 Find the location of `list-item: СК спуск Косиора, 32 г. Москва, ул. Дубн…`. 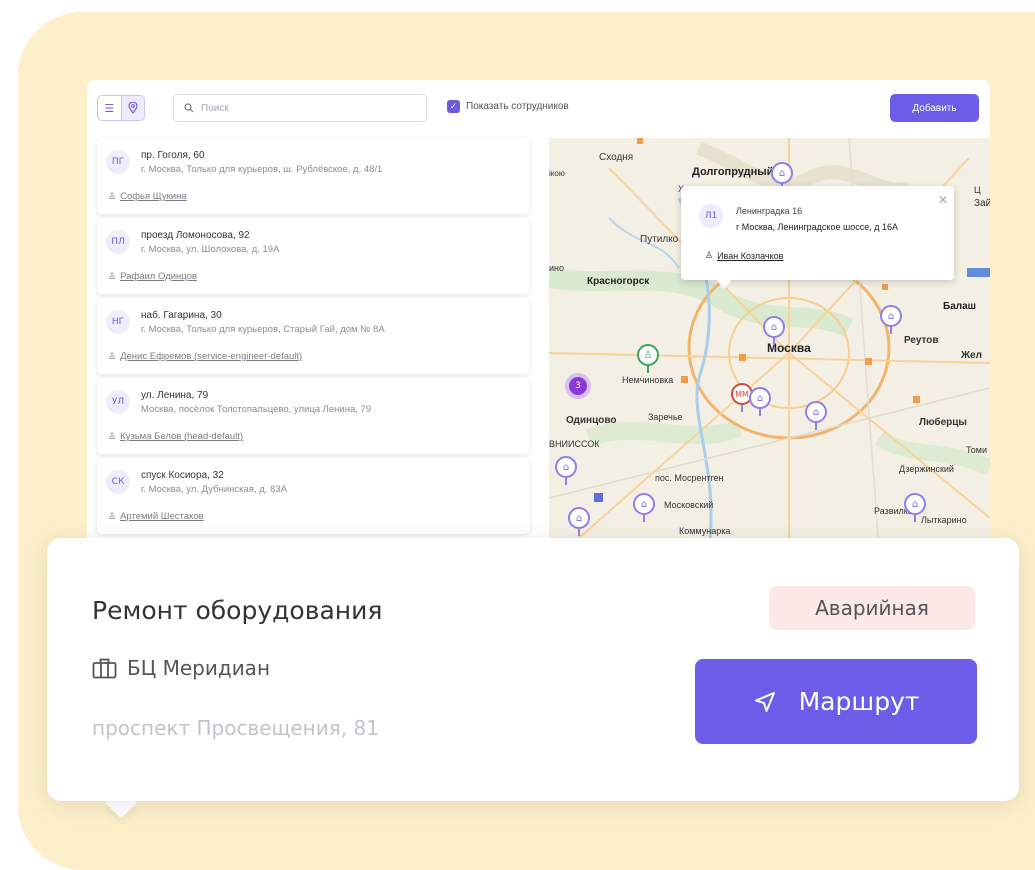

list-item: СК спуск Косиора, 32 г. Москва, ул. Дубн… is located at coordinates (313, 496).